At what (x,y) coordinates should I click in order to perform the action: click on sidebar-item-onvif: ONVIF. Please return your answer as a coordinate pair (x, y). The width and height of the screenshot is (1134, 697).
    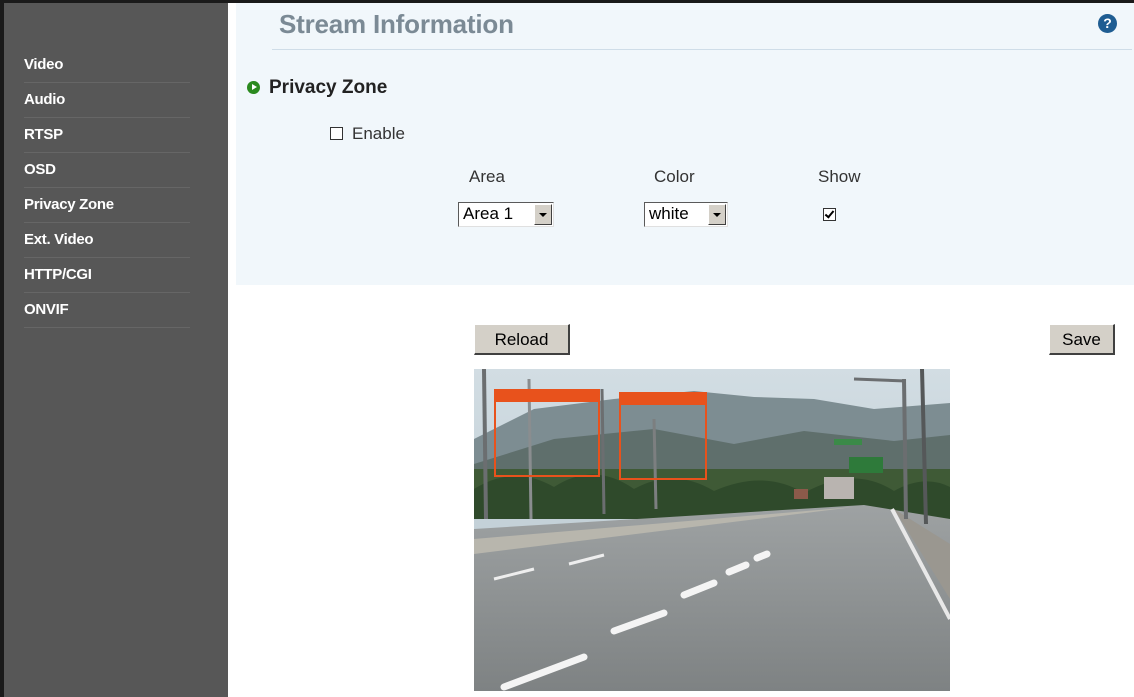
    Looking at the image, I should click on (107, 310).